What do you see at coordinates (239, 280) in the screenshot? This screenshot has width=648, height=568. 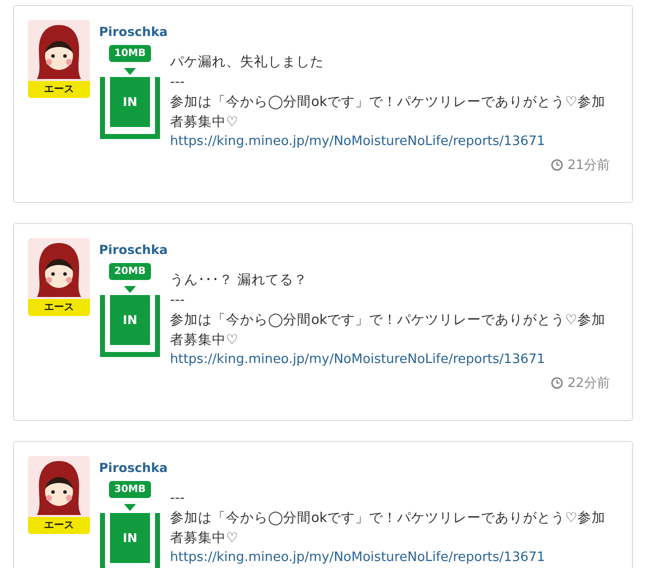 I see `message-text: うん･･･？ 漏れてる？` at bounding box center [239, 280].